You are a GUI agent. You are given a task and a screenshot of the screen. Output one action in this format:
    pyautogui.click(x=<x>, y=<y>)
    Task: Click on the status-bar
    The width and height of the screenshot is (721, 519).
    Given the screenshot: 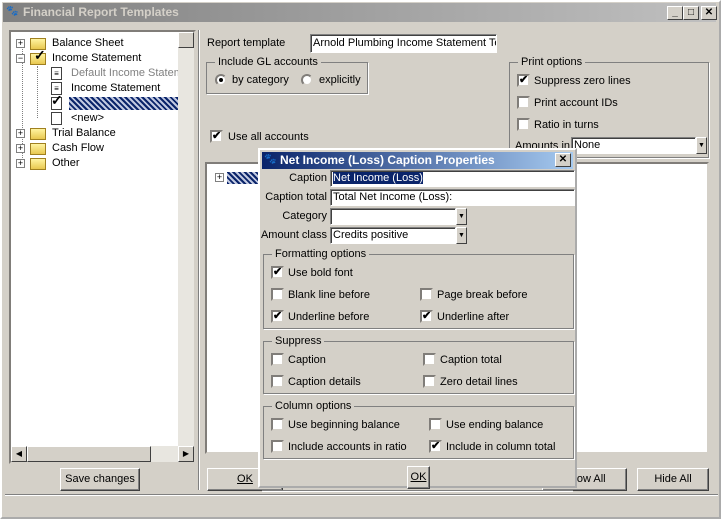 What is the action you would take?
    pyautogui.click(x=361, y=507)
    